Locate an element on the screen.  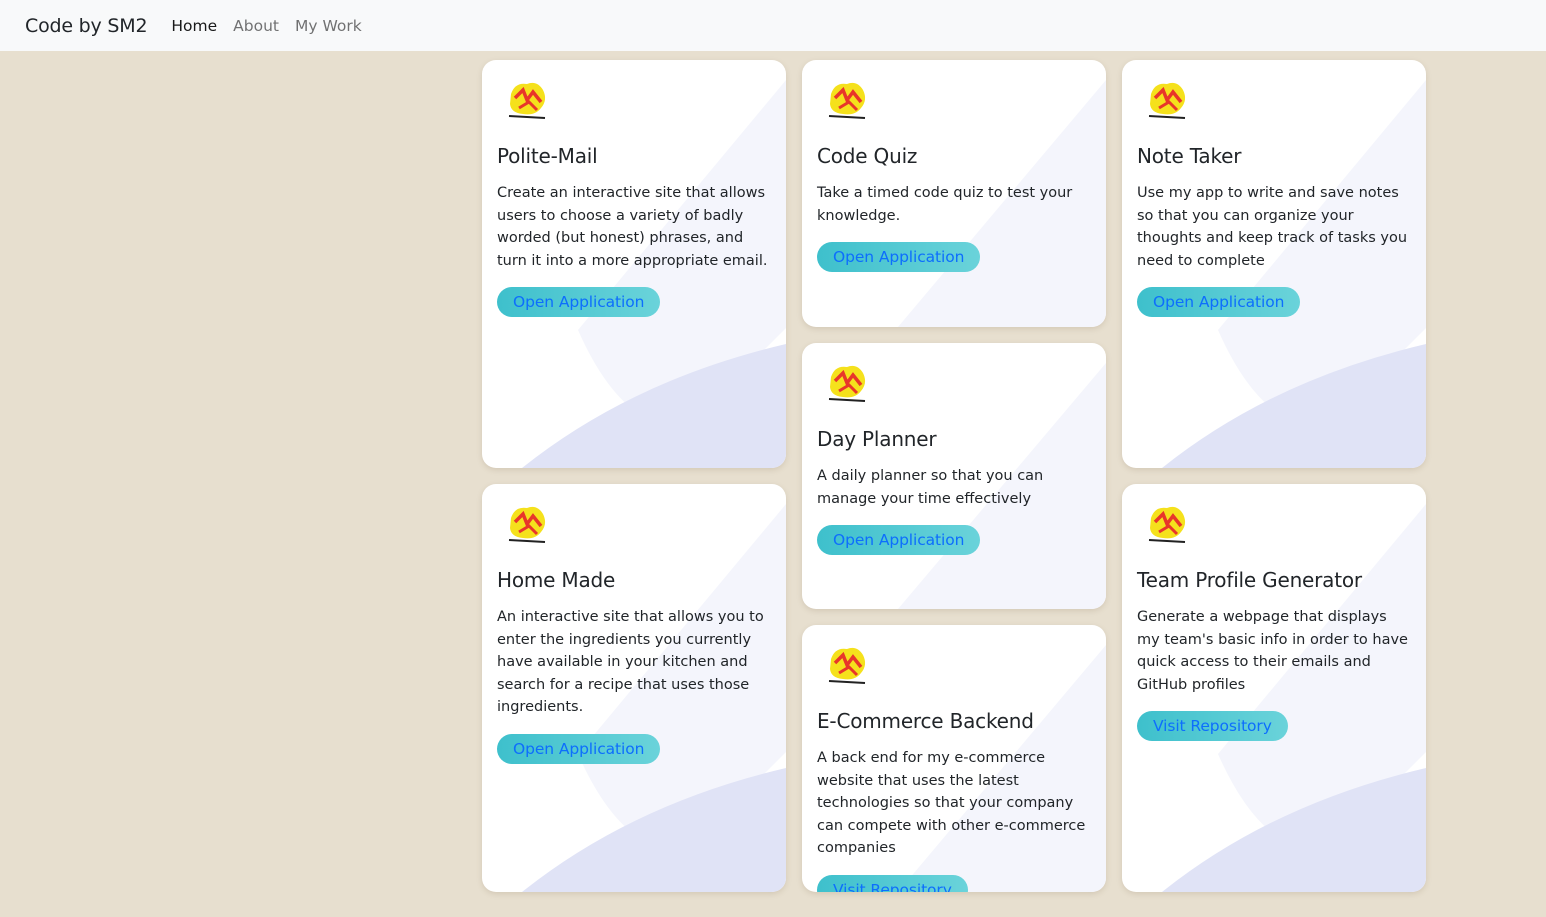
navbar: Code by SM2 Home About My Work is located at coordinates (773, 25).